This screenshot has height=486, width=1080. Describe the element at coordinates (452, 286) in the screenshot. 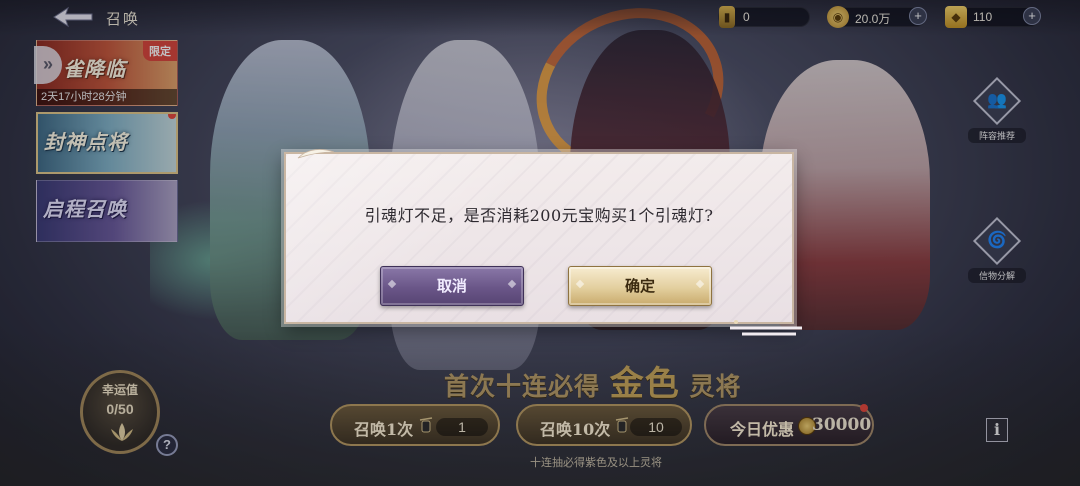

I see `cancel-button: 取消` at that location.